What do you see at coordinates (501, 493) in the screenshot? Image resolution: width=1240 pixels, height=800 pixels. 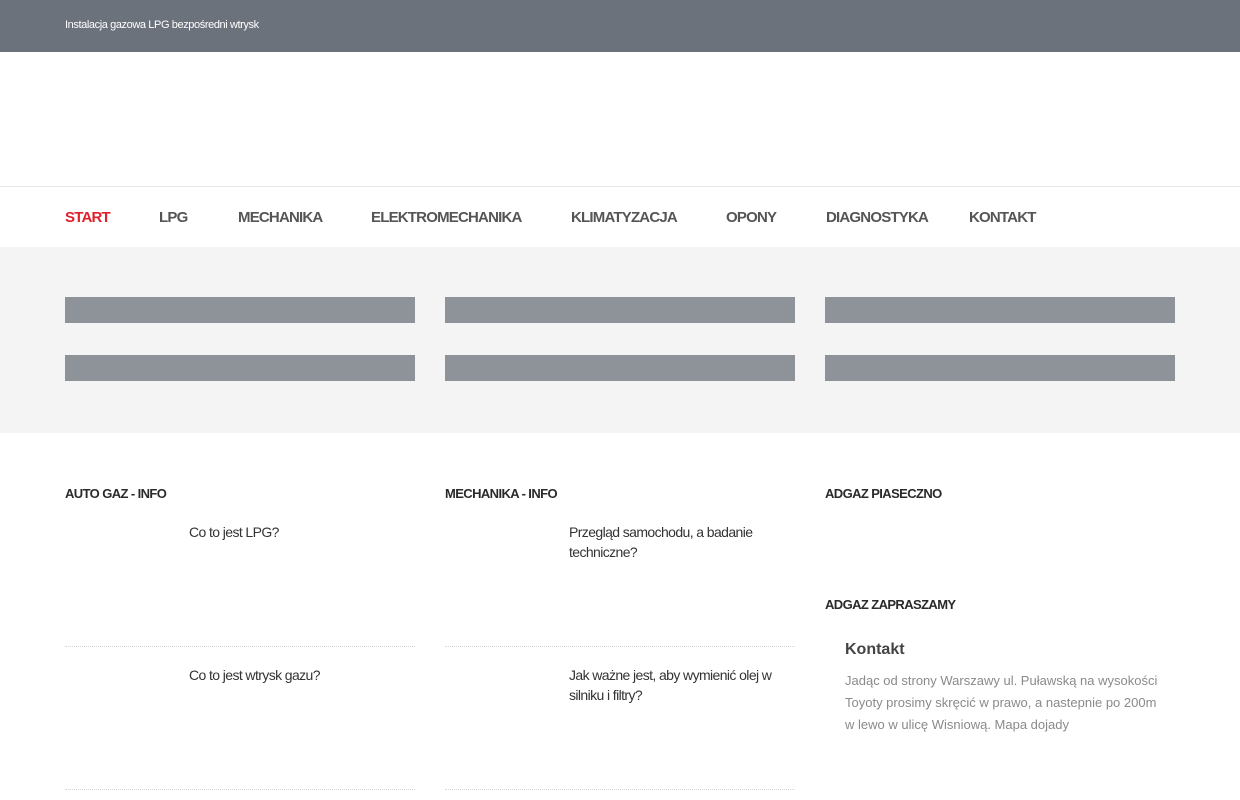 I see `section-title-mechanika: MECHANIKA - INFO` at bounding box center [501, 493].